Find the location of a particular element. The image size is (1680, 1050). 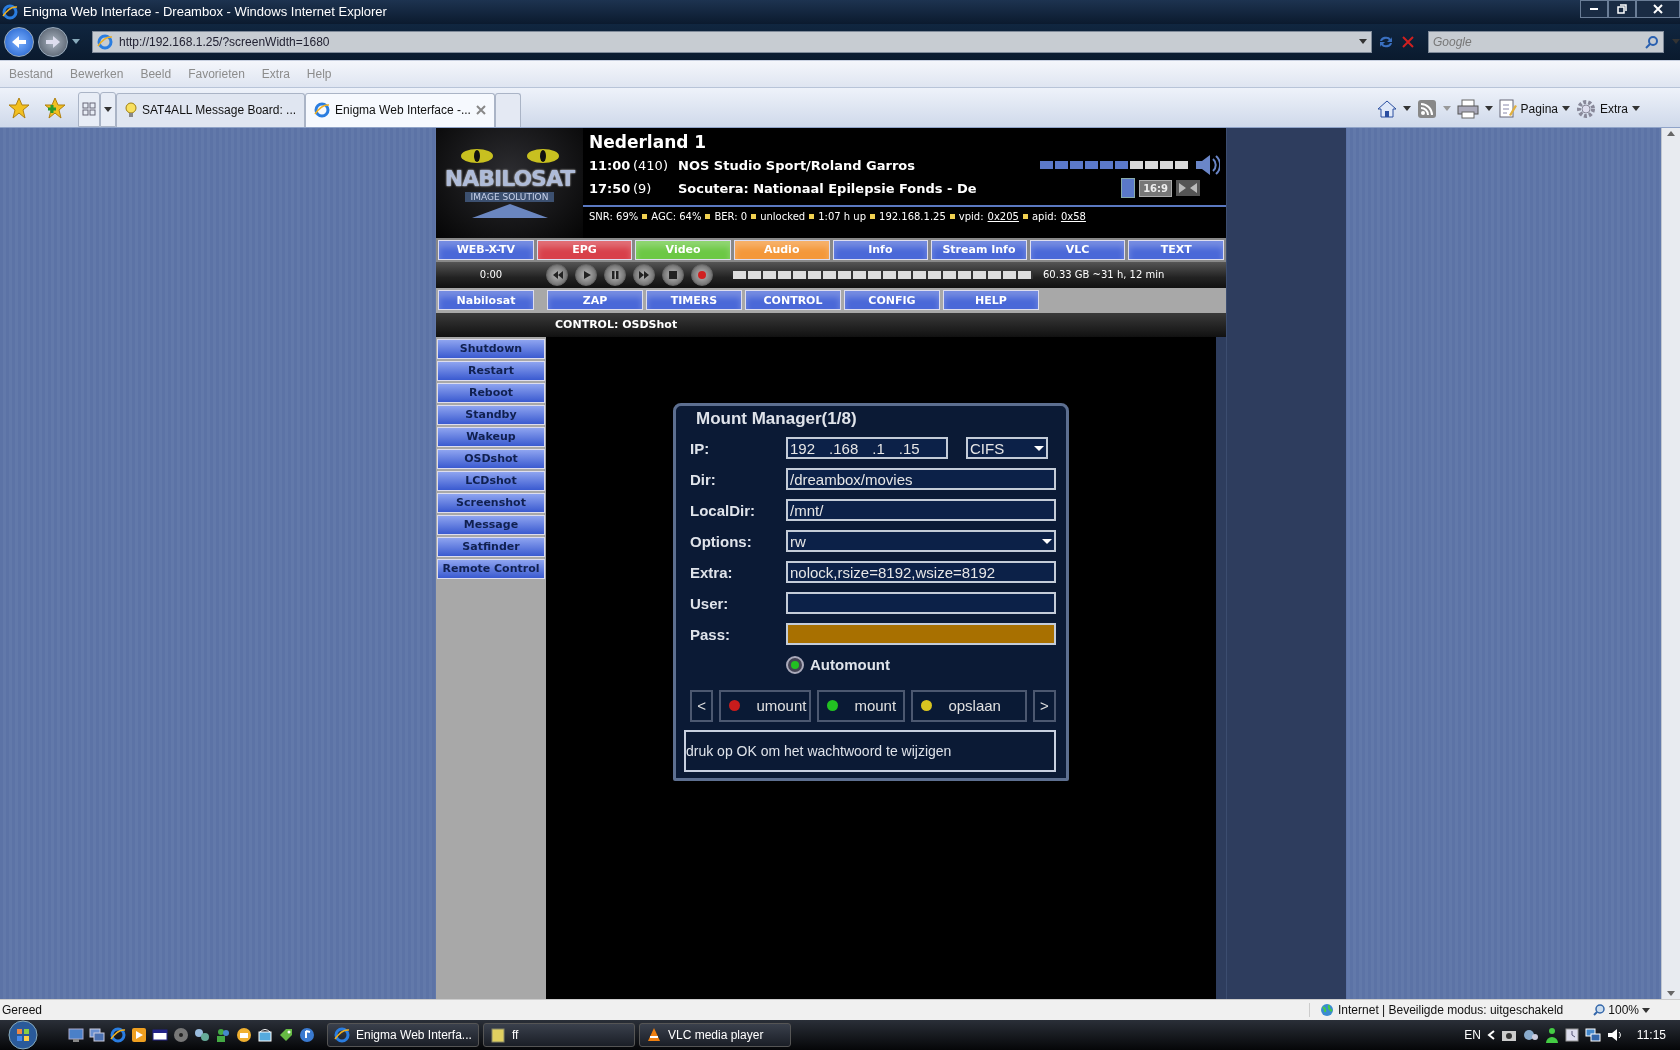

dialog-button: umount is located at coordinates (765, 705).